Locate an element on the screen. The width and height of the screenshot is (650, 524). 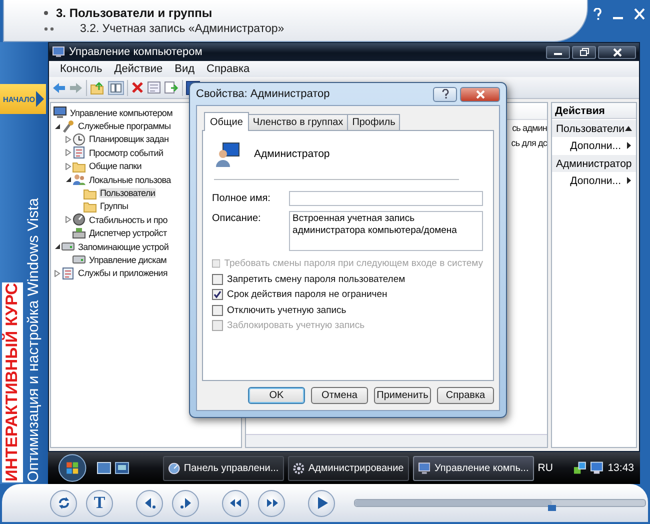
window-title: Управление компьютером is located at coordinates (136, 52).